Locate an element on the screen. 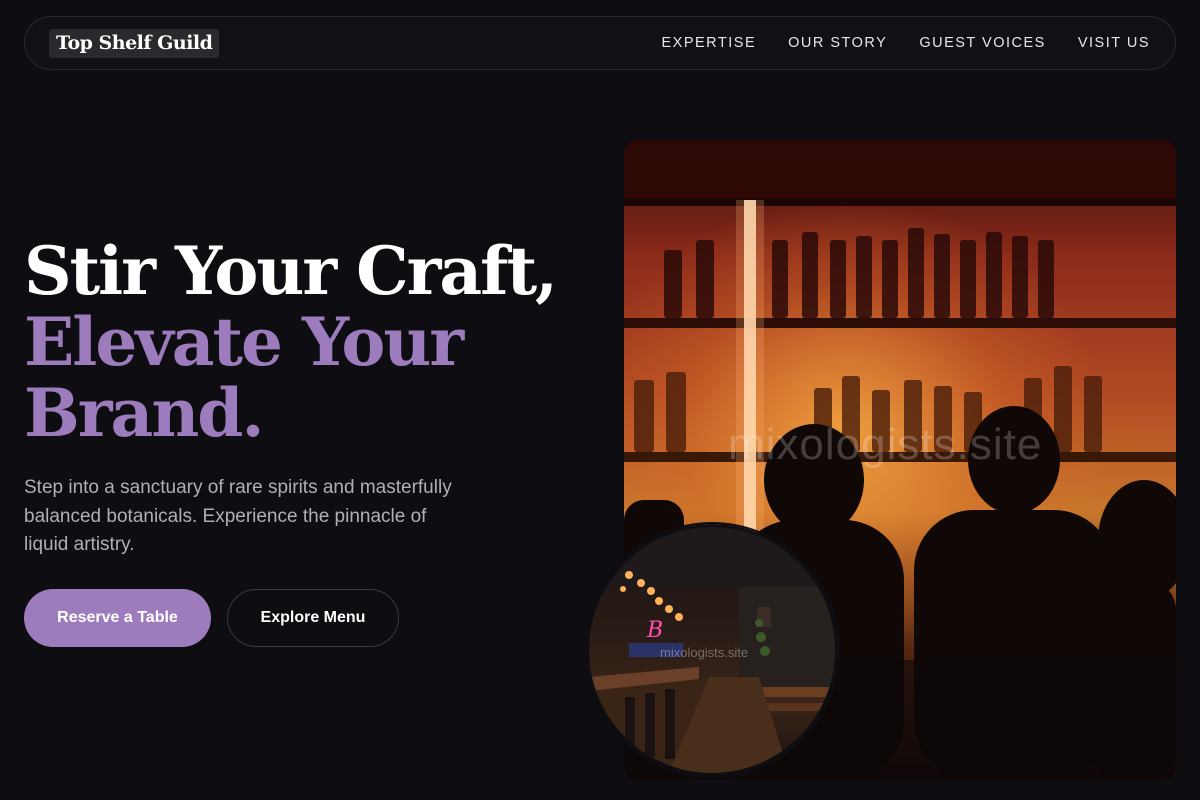 The width and height of the screenshot is (1200, 800). brand-logo: Top Shelf Guild is located at coordinates (134, 43).